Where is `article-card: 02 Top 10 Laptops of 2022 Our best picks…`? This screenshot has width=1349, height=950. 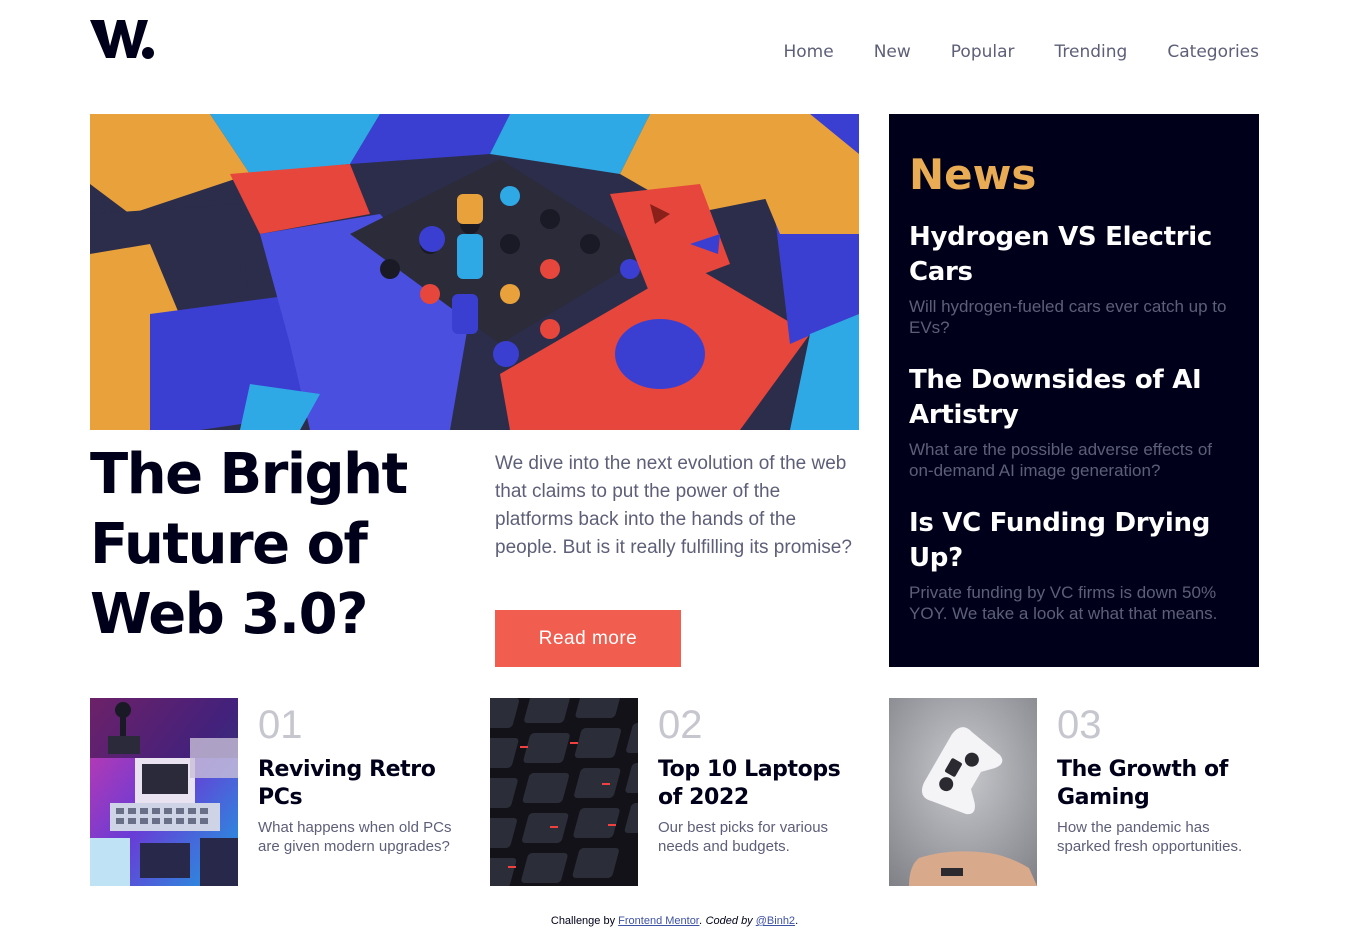
article-card: 02 Top 10 Laptops of 2022 Our best picks… is located at coordinates (675, 792).